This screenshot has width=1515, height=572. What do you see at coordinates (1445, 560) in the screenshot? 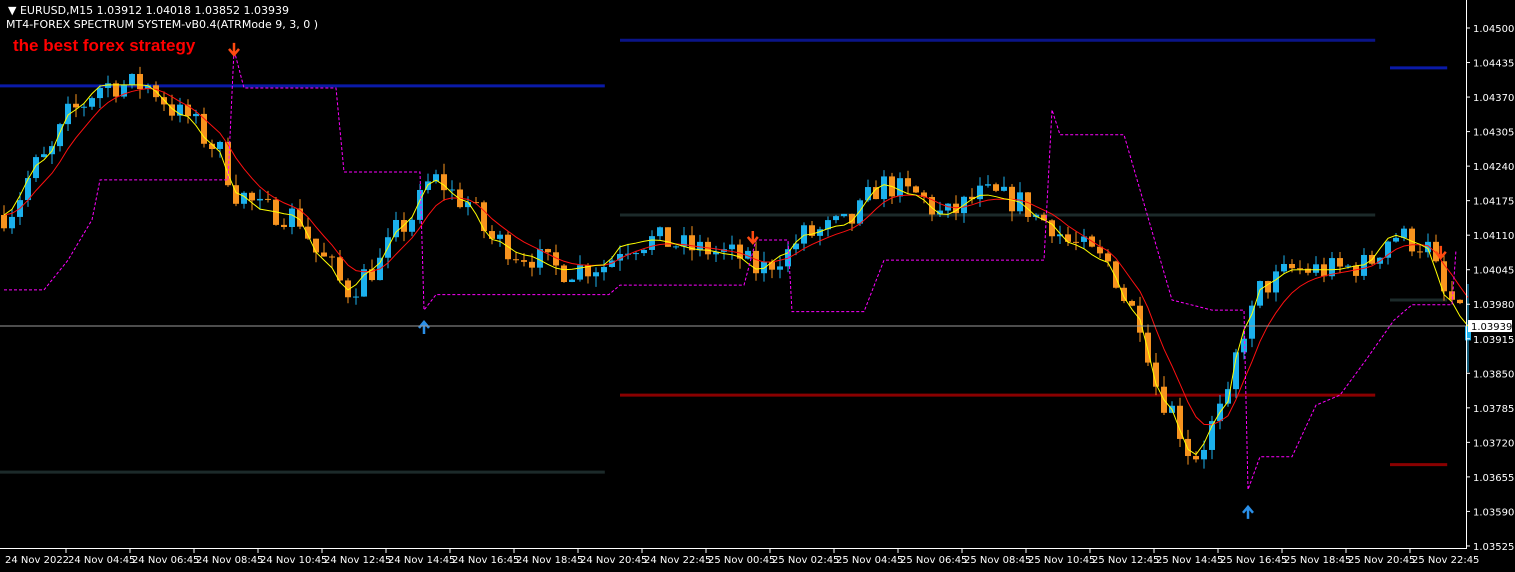
I see `time-tick-label: 25 Nov 22:45` at bounding box center [1445, 560].